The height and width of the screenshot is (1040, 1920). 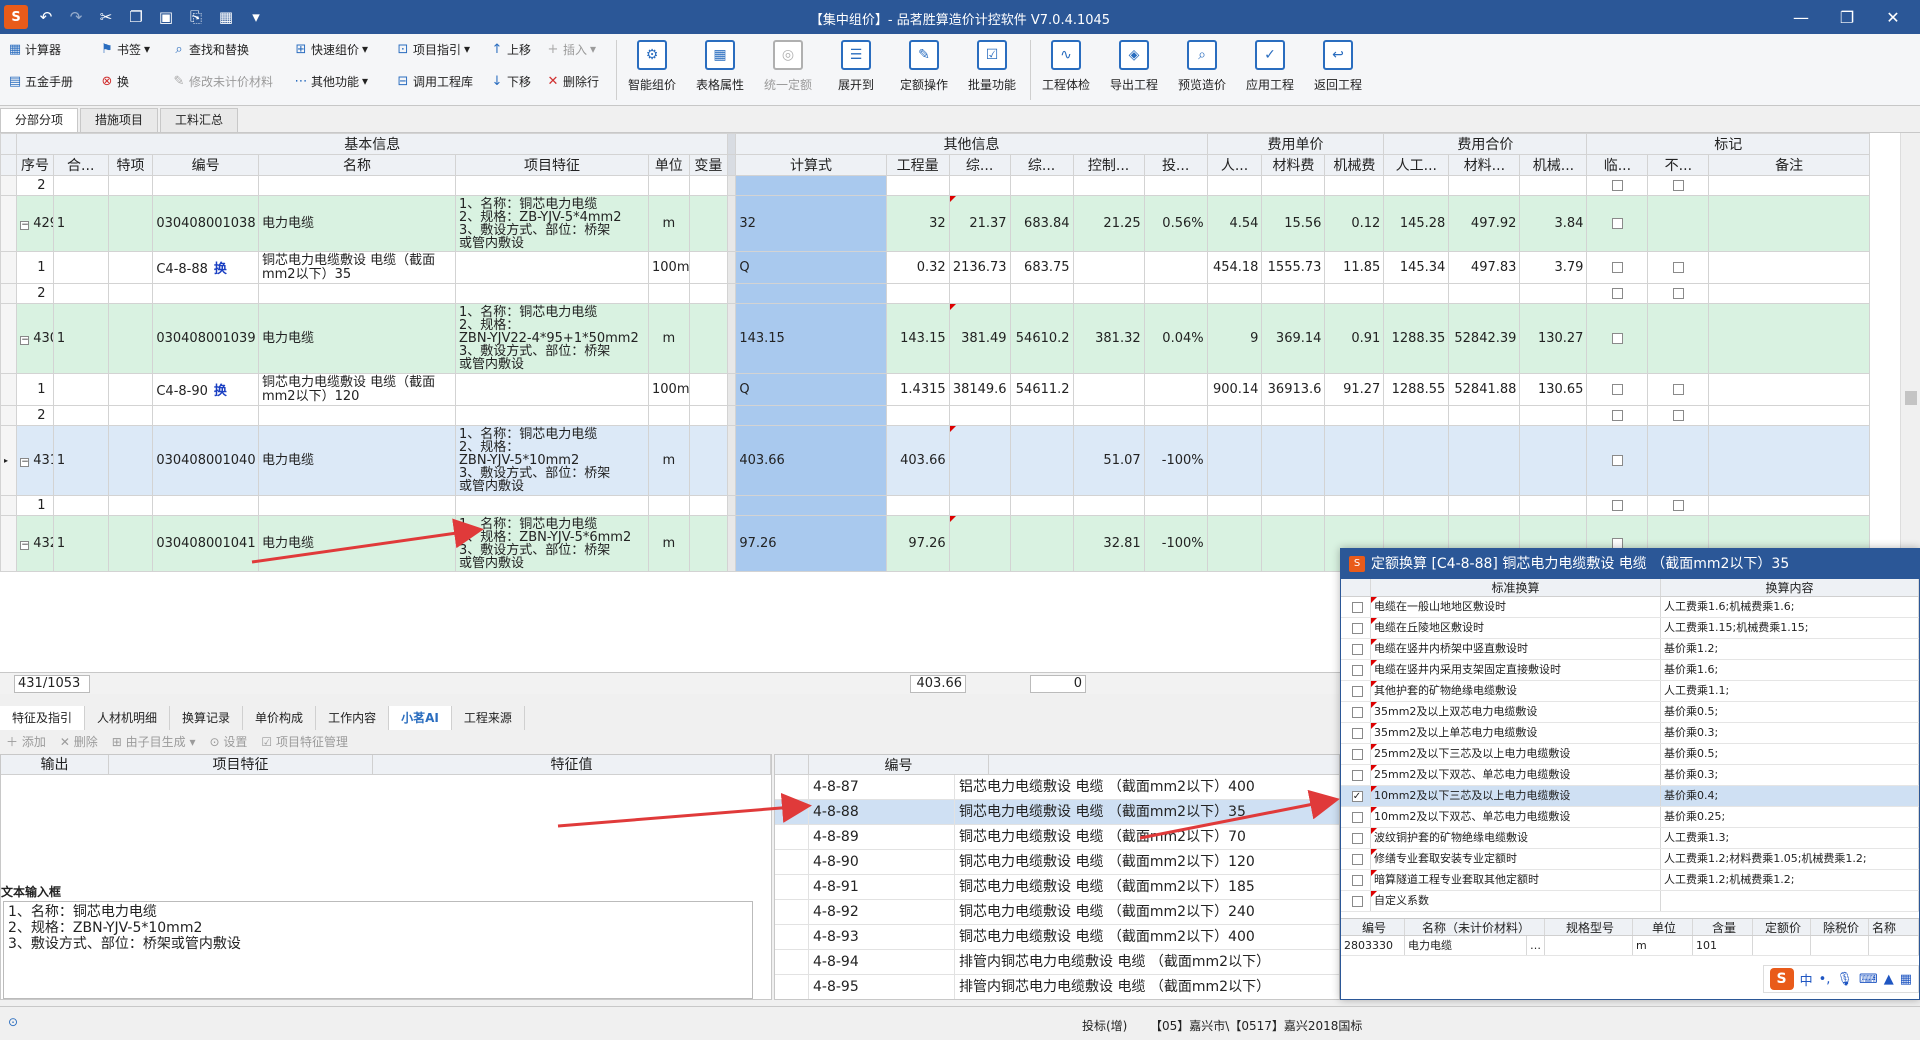 I want to click on modify-material-button: ✎ 修改未计价材料, so click(x=222, y=81).